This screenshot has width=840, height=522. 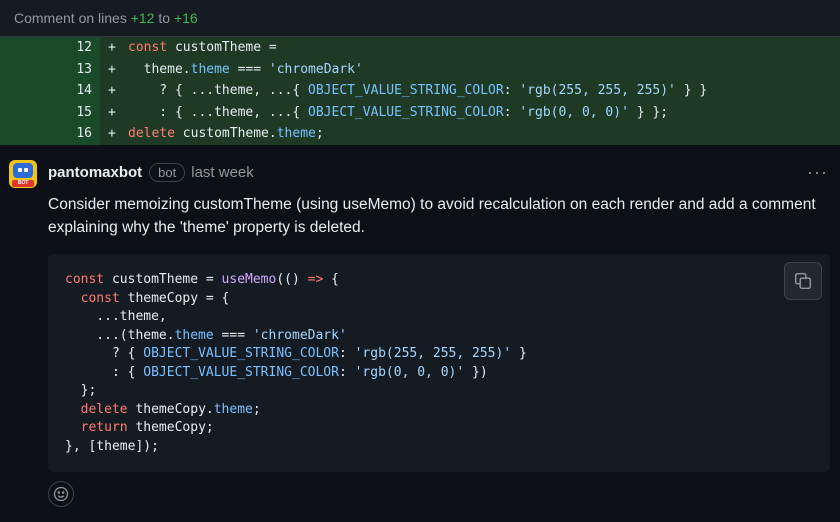 I want to click on more-options-icon: ···, so click(x=817, y=172).